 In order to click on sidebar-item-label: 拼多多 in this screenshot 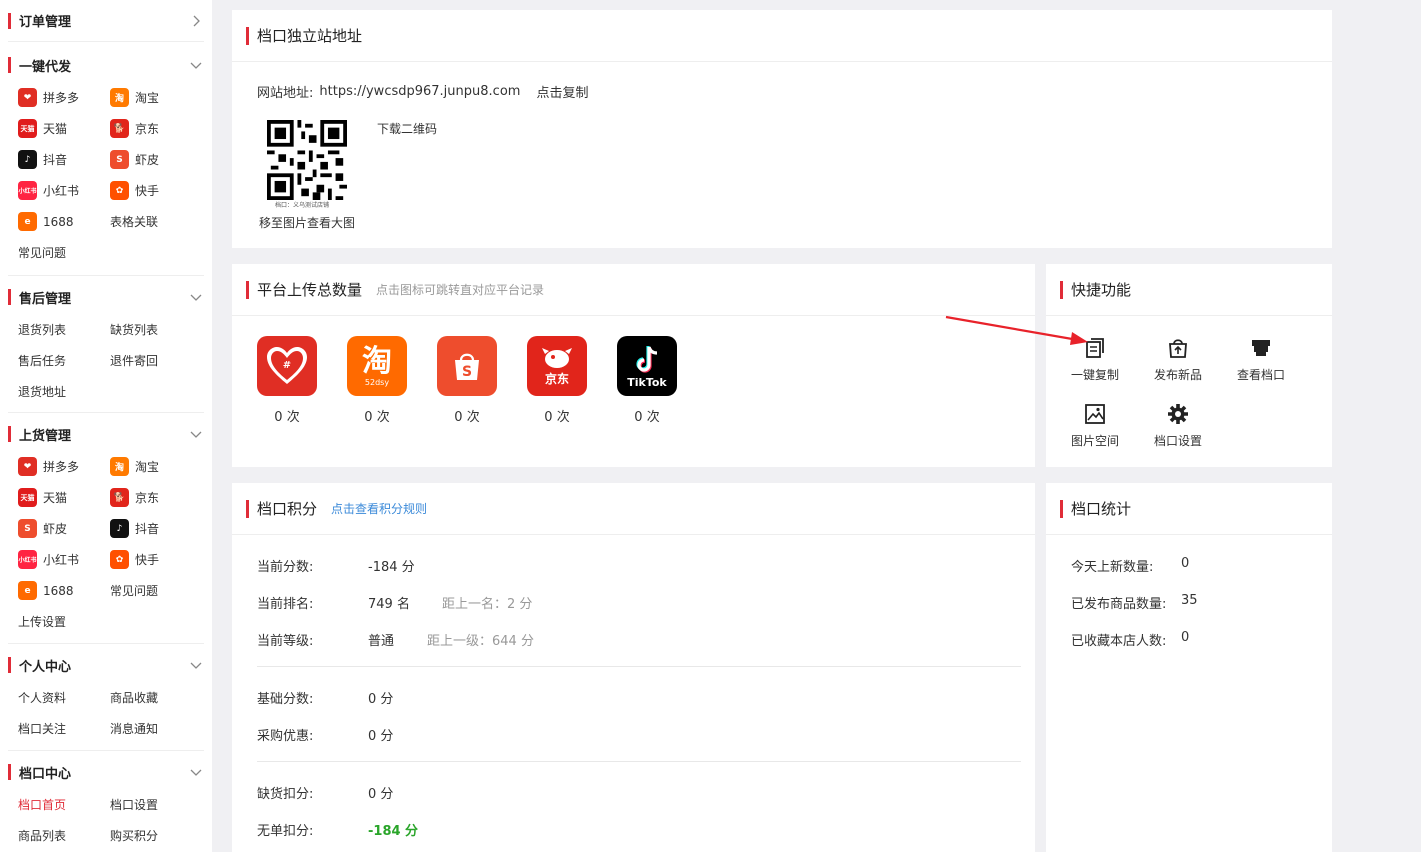, I will do `click(61, 467)`.